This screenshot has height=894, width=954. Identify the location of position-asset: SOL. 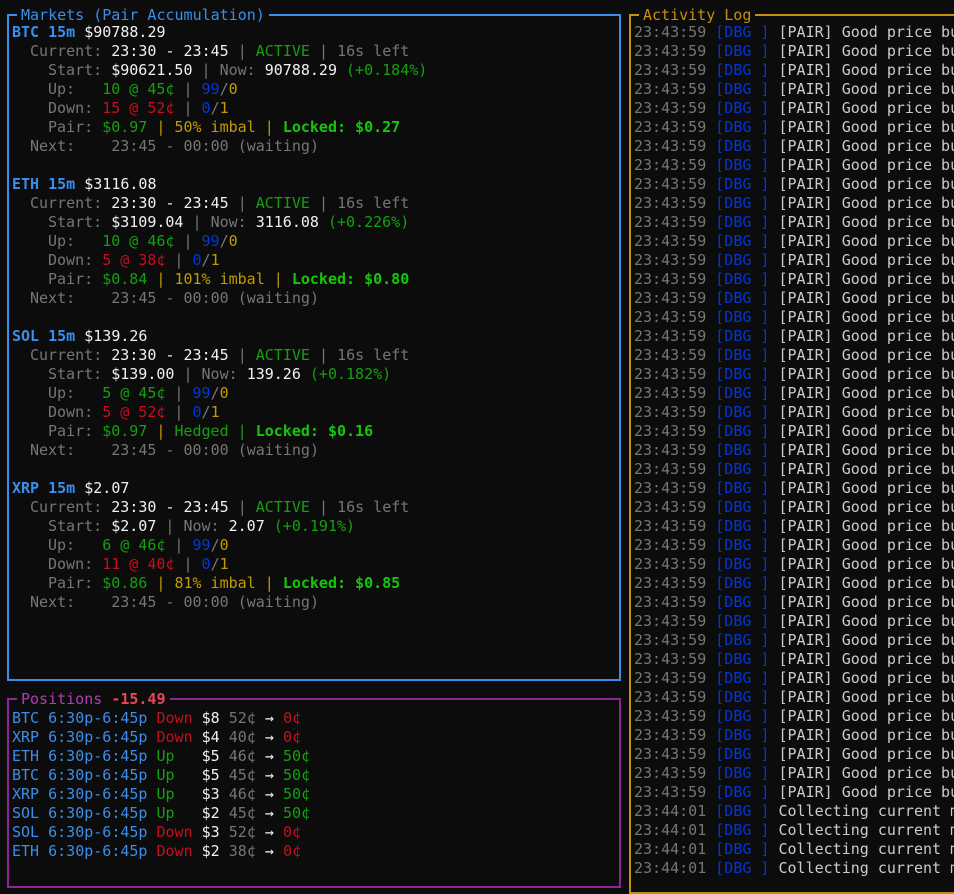
(25, 832).